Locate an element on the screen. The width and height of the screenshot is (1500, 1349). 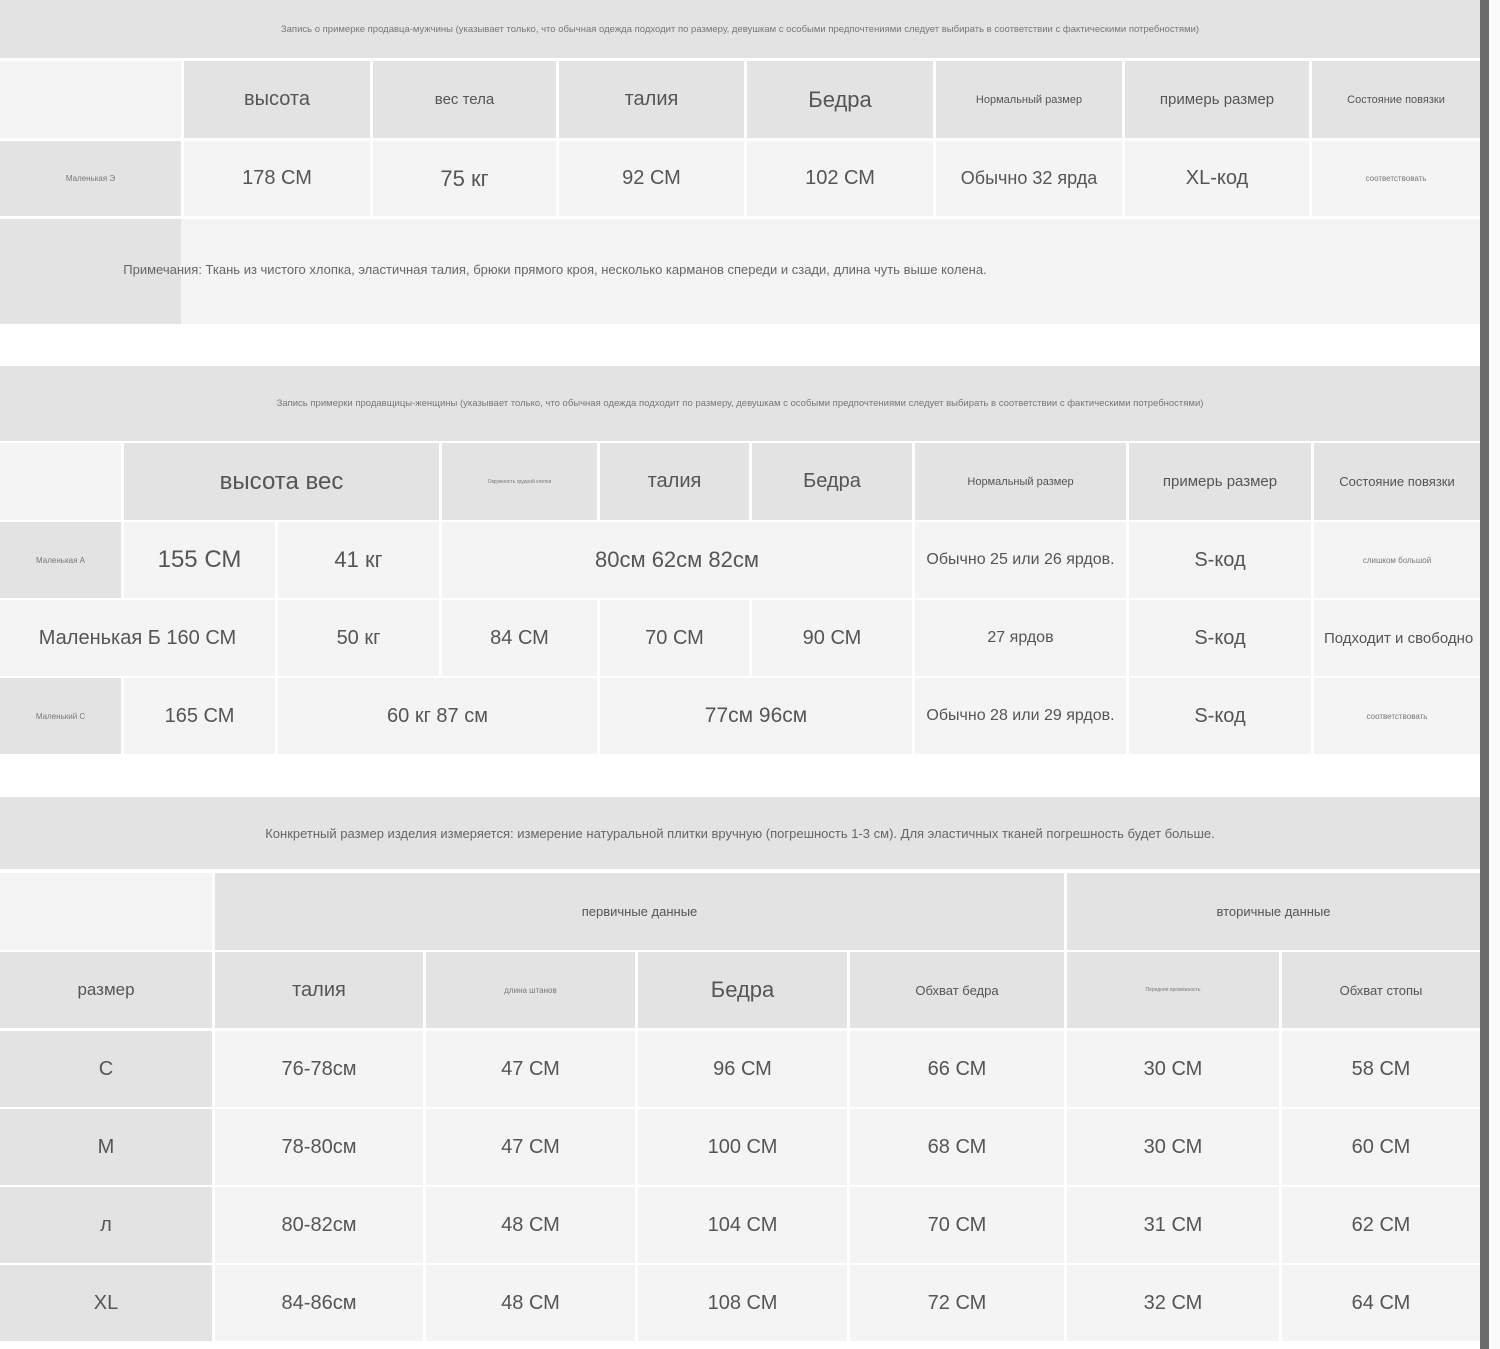
women-row-c-fit: соответствовать is located at coordinates (1397, 716).